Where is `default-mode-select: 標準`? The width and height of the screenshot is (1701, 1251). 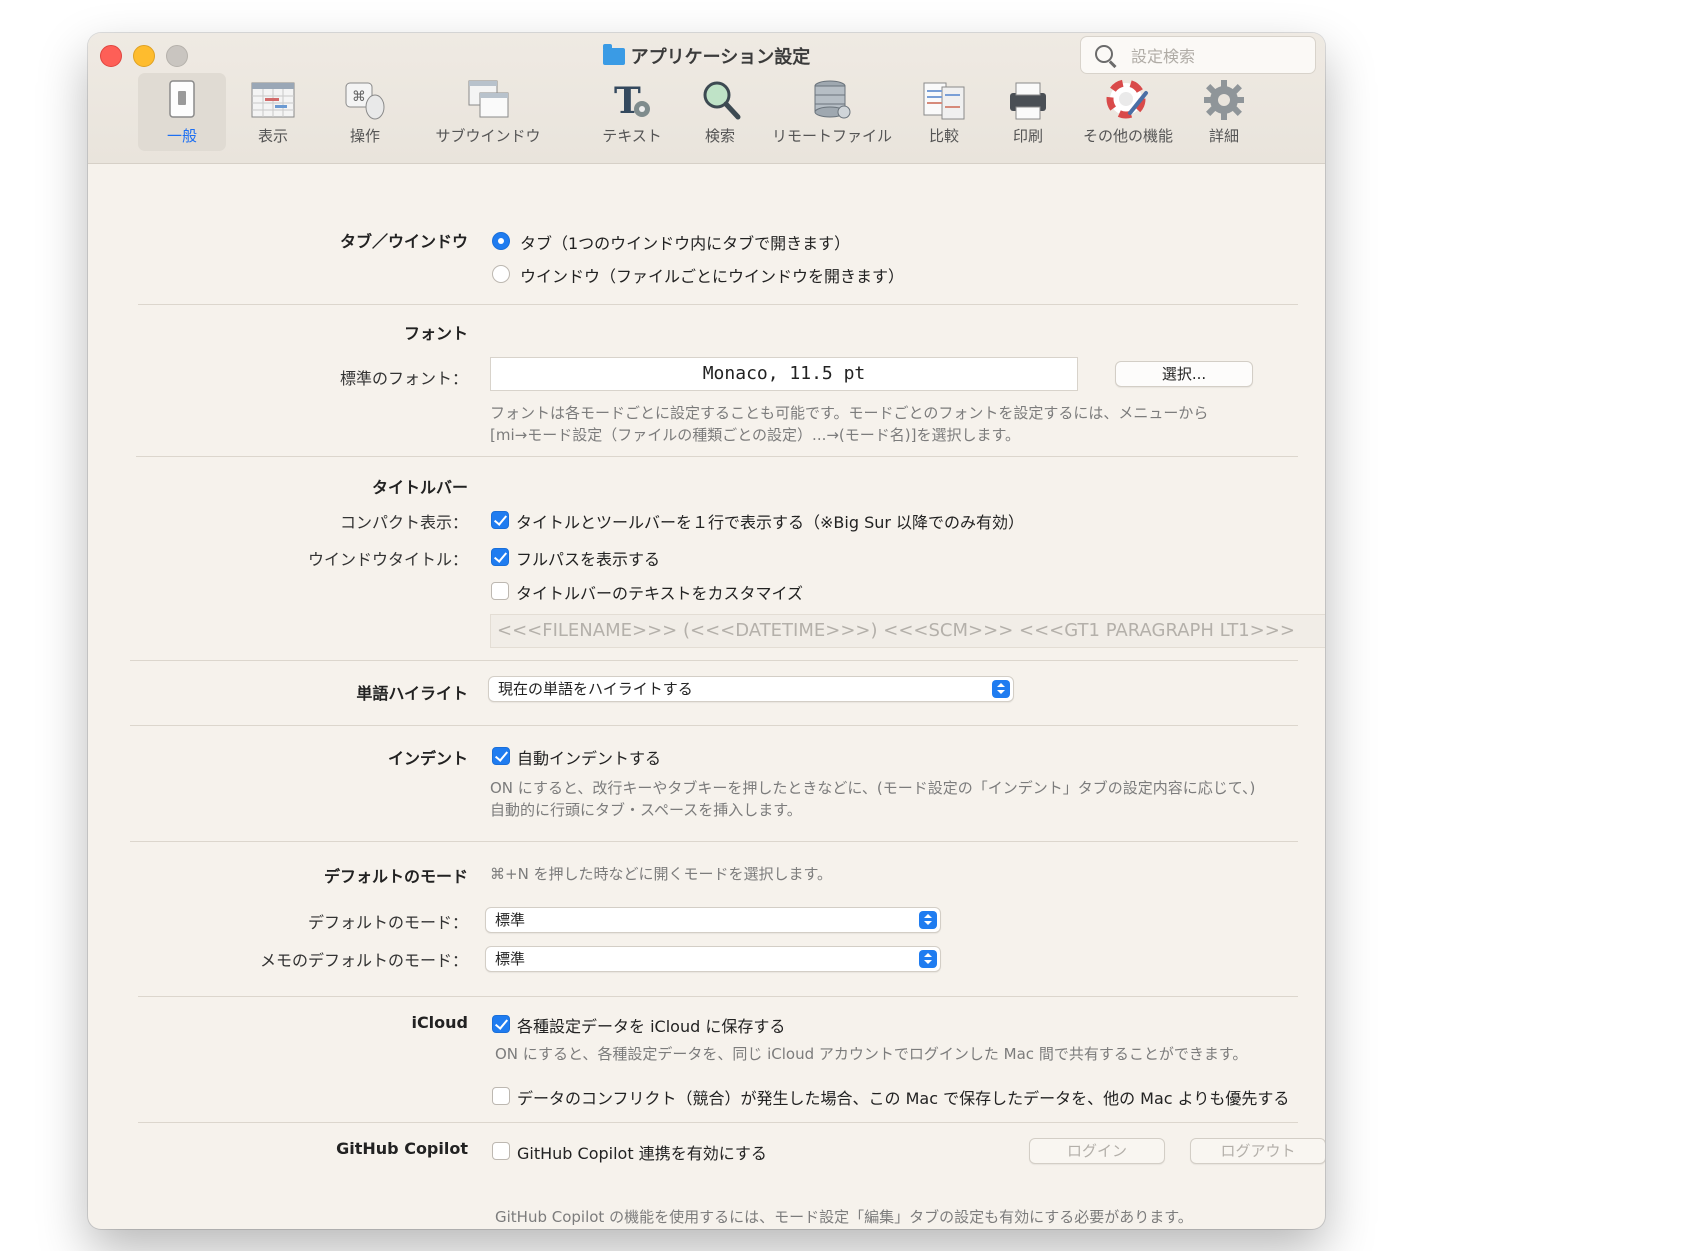
default-mode-select: 標準 is located at coordinates (713, 920).